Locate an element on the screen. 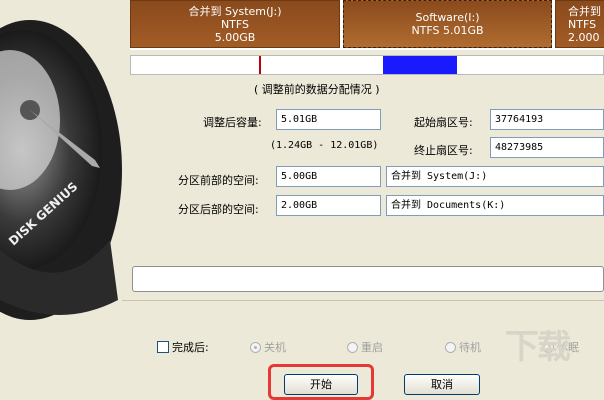  radio-shutdown: 关机 is located at coordinates (268, 347).